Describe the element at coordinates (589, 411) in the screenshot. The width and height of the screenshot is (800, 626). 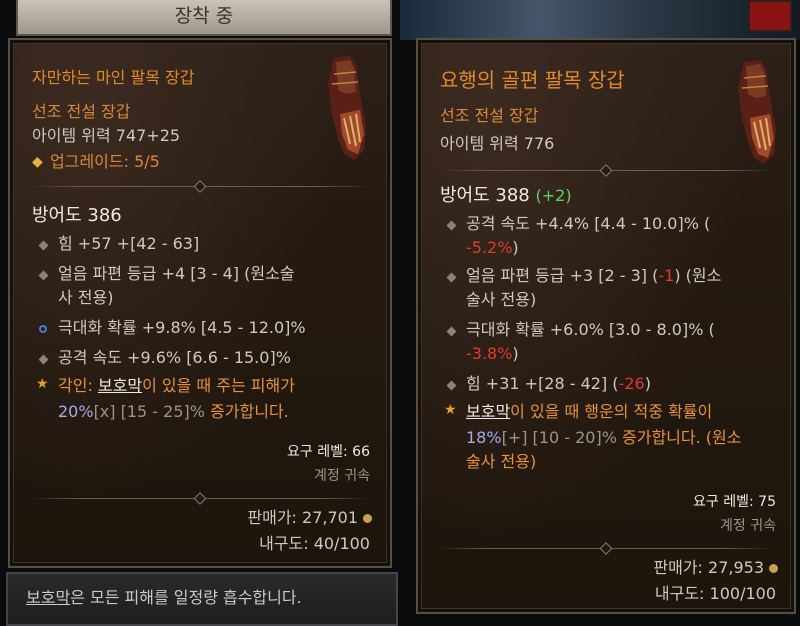
I see `aspect-line-1: 보호막이 있을 때 행운의 적중 확률이` at that location.